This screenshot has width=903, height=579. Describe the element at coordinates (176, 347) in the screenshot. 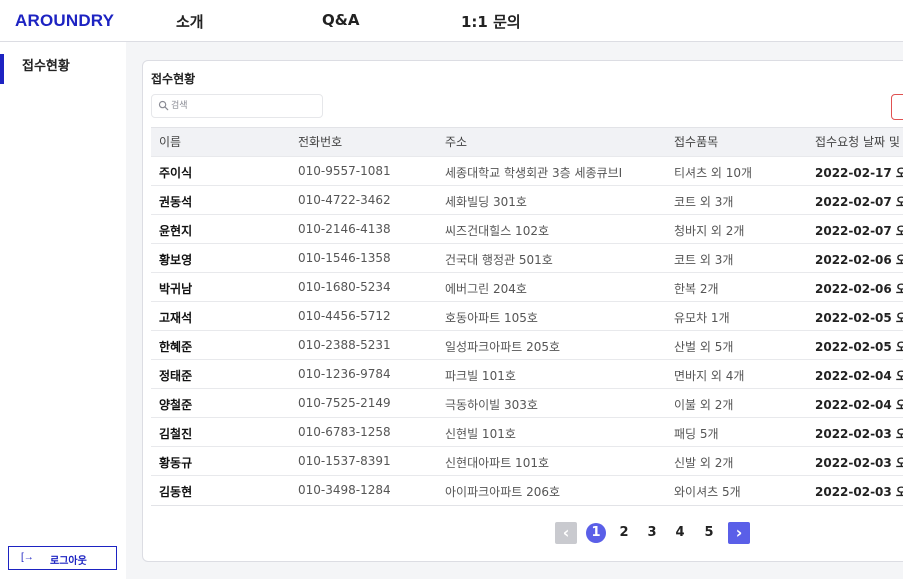

I see `cell-name: 한혜준` at that location.